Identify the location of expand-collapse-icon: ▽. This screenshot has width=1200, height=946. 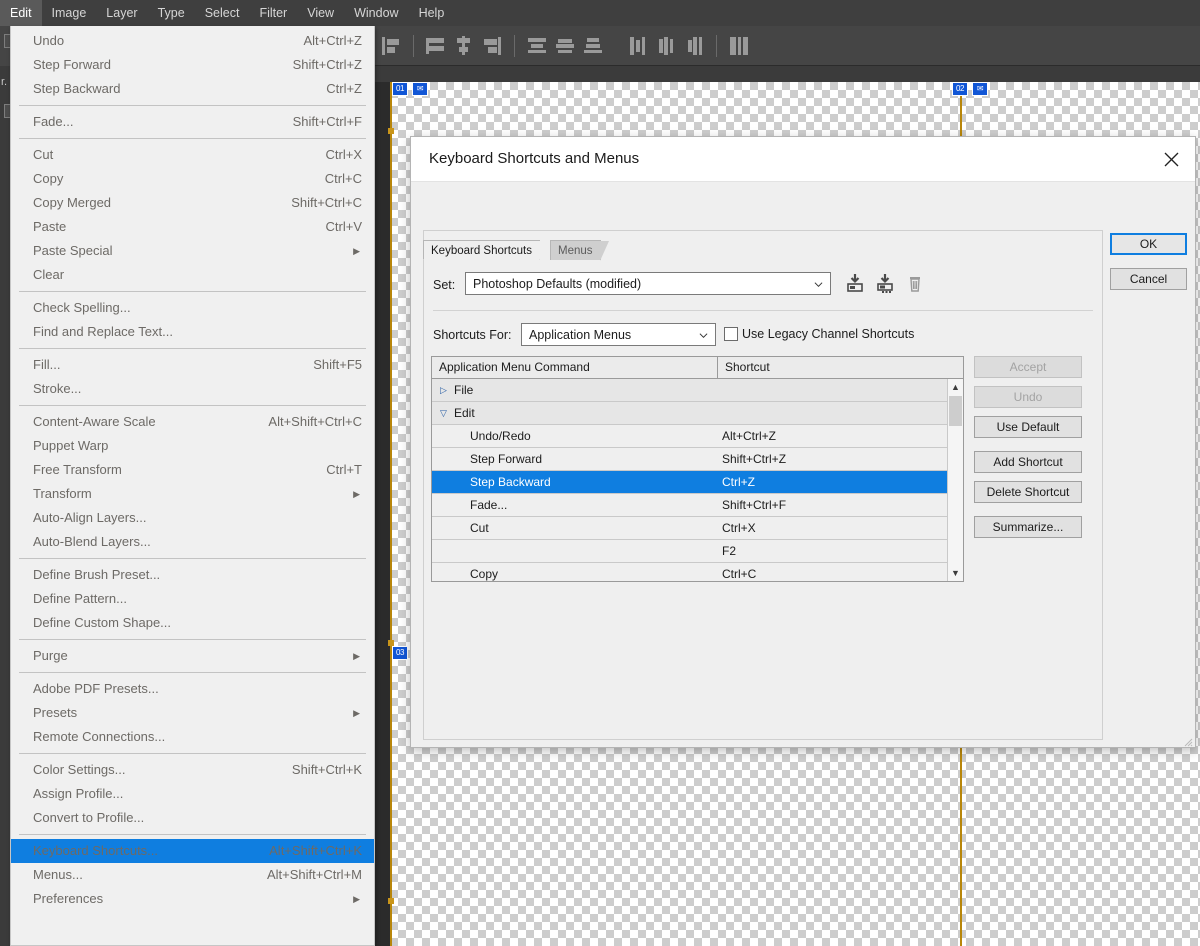
(443, 413).